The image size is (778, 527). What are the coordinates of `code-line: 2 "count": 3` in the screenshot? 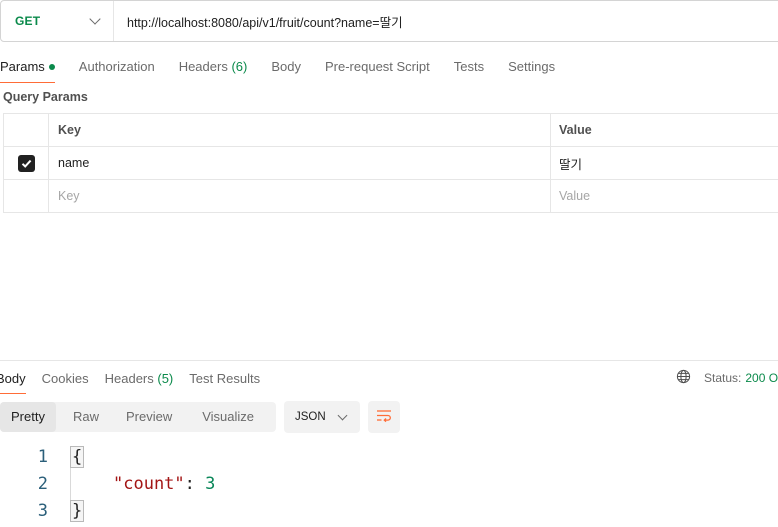 It's located at (108, 484).